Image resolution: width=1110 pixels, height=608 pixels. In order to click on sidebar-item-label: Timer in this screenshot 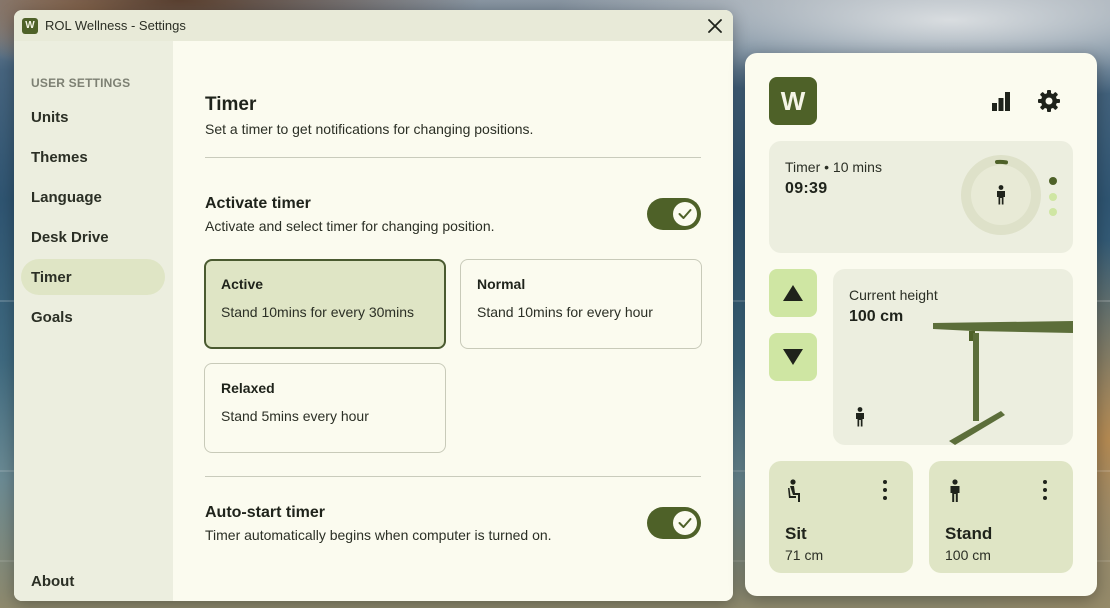, I will do `click(51, 277)`.